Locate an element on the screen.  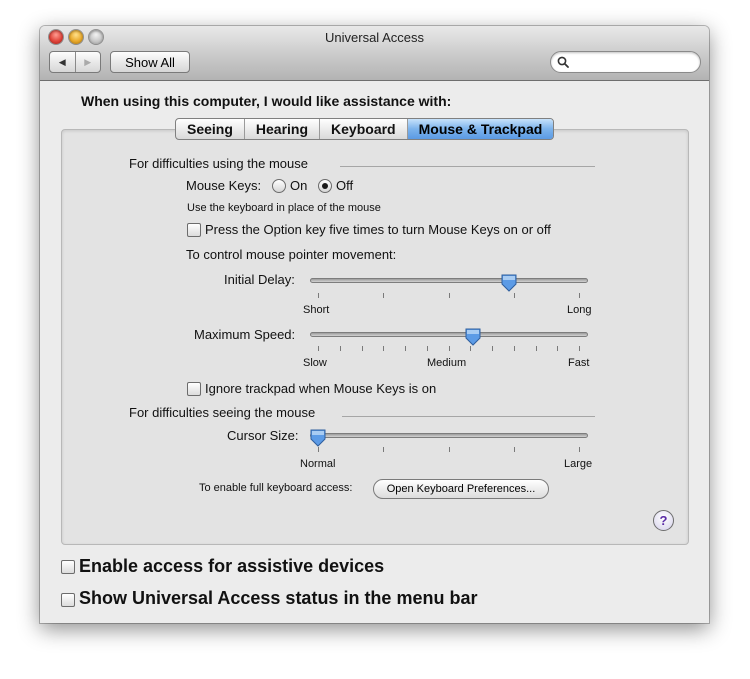
ignore-trackpad-label: Ignore trackpad when Mouse Keys is on is located at coordinates (321, 388).